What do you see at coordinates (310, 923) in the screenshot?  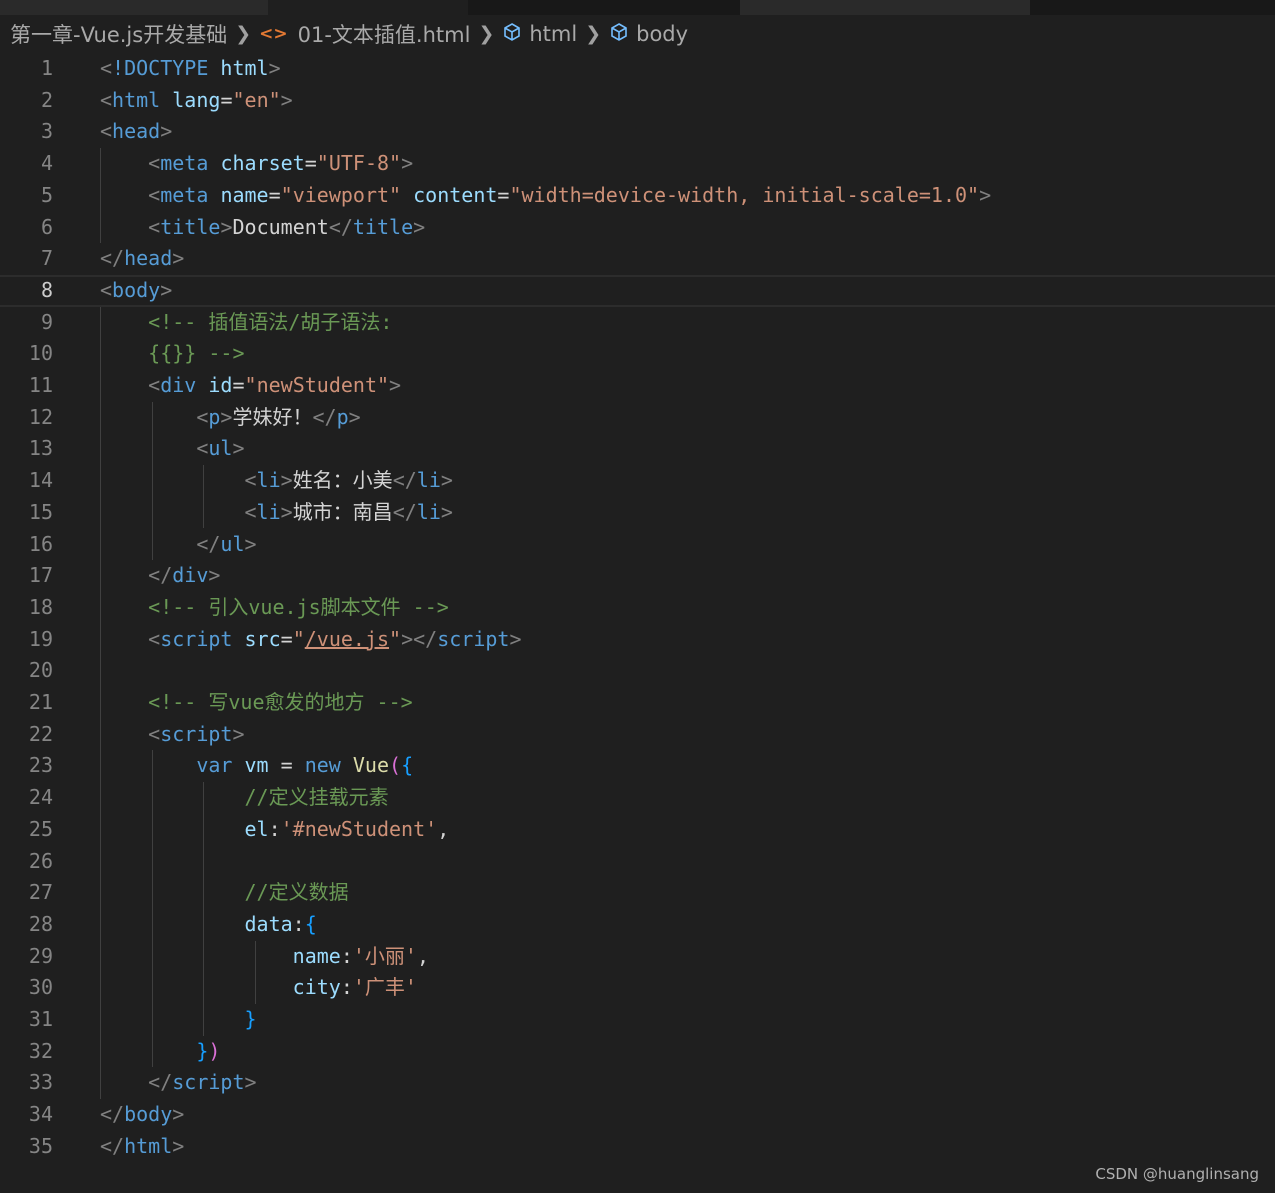 I see `code-token: {` at bounding box center [310, 923].